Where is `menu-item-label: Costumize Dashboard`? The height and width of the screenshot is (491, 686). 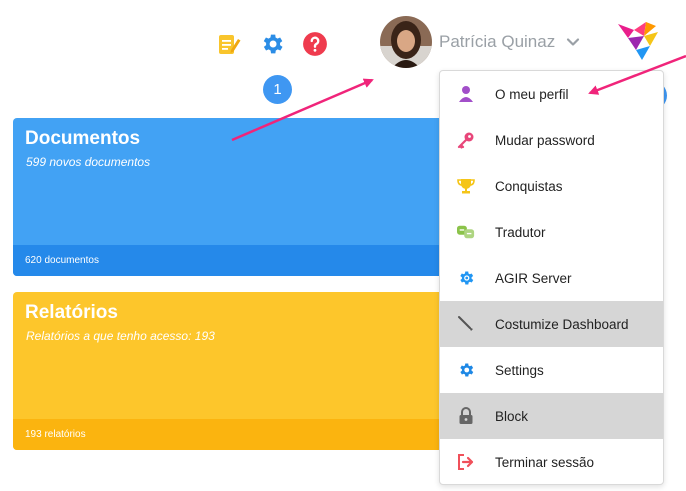 menu-item-label: Costumize Dashboard is located at coordinates (562, 324).